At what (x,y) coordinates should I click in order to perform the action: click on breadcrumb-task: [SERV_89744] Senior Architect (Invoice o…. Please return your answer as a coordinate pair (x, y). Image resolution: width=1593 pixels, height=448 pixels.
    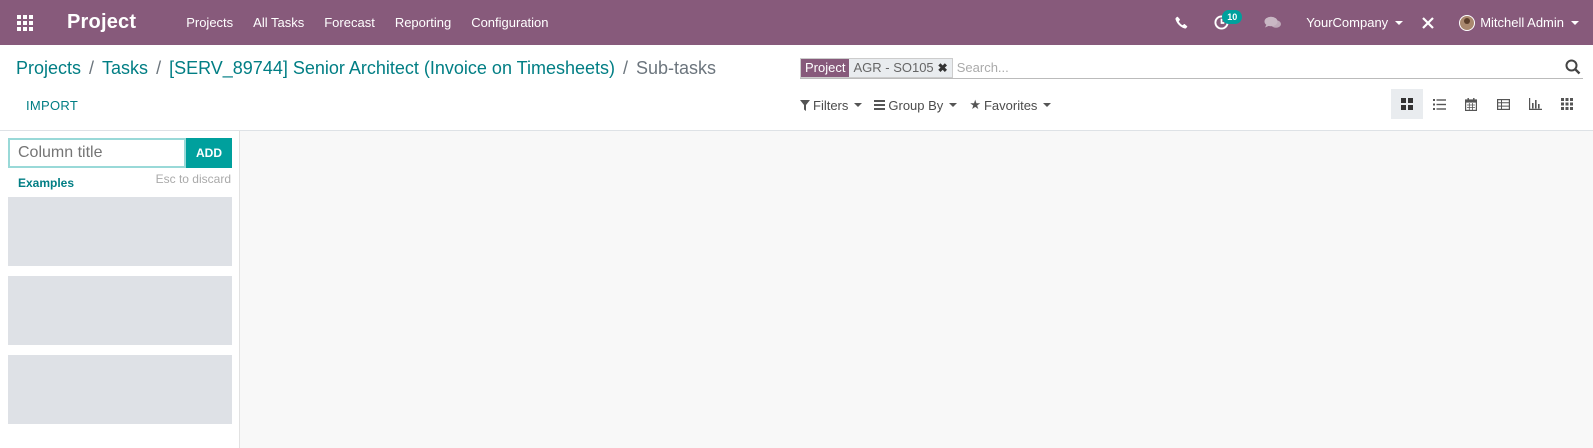
    Looking at the image, I should click on (392, 68).